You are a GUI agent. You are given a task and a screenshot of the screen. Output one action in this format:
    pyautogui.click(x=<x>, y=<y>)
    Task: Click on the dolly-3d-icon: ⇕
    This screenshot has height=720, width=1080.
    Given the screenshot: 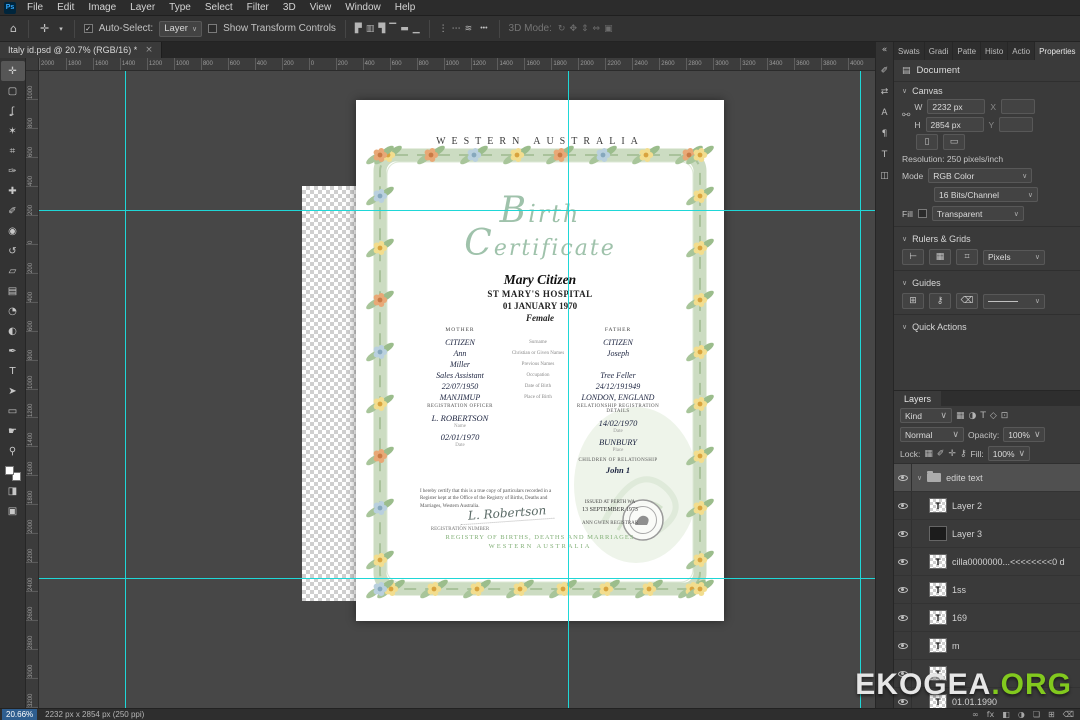 What is the action you would take?
    pyautogui.click(x=585, y=29)
    